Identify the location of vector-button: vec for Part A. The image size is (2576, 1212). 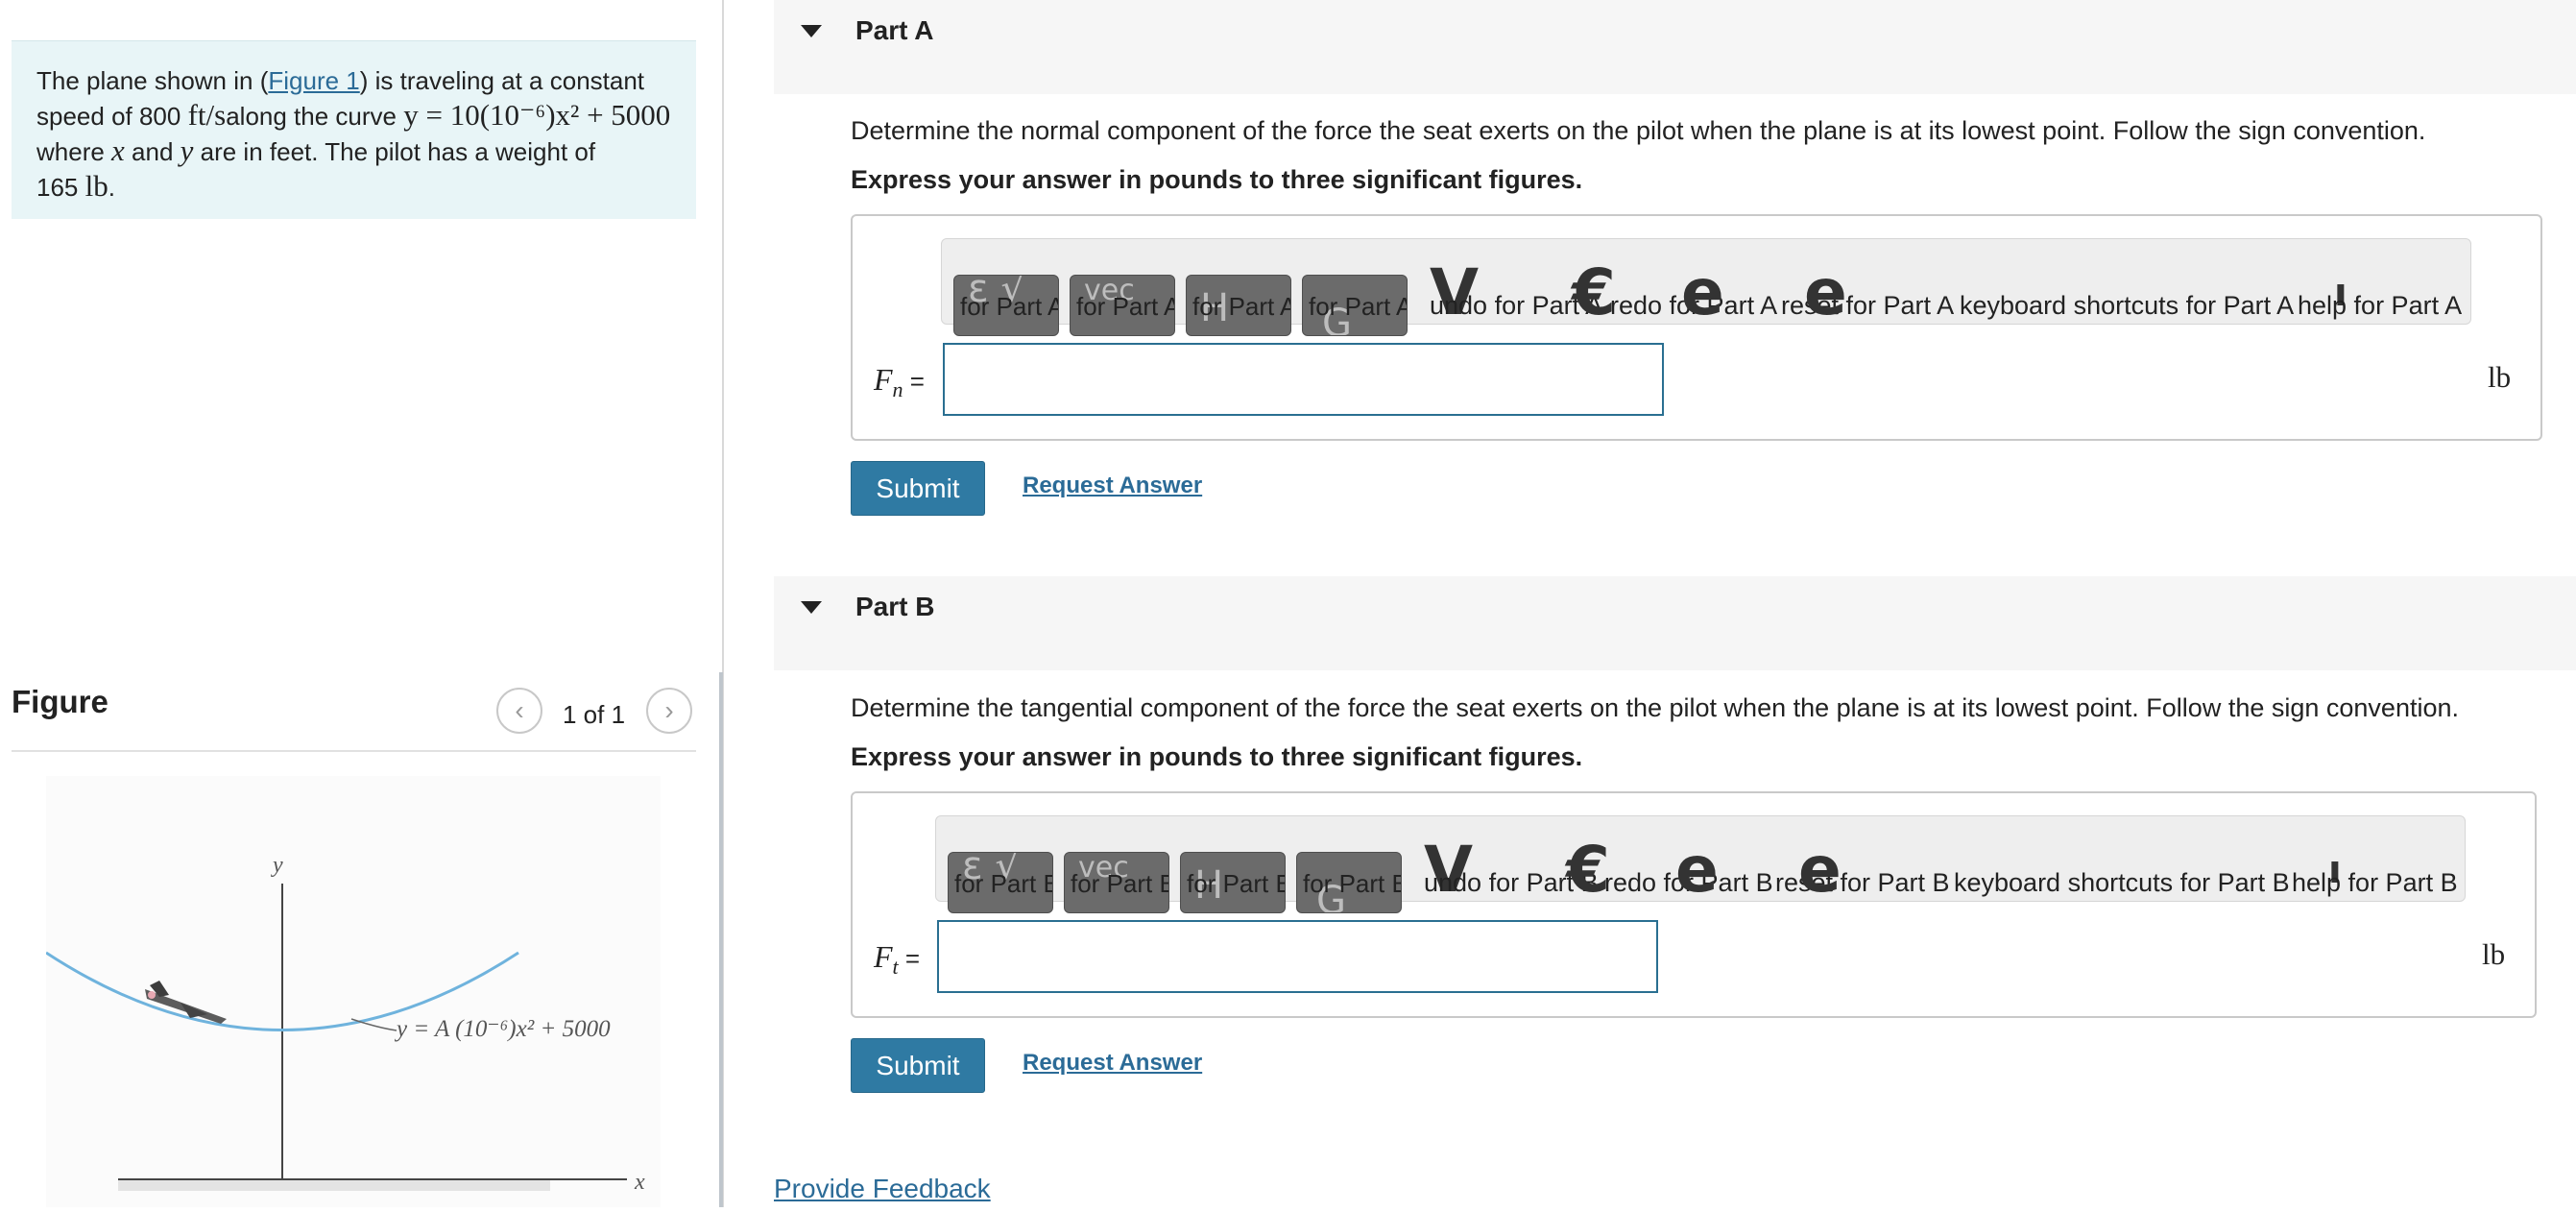
(1122, 305).